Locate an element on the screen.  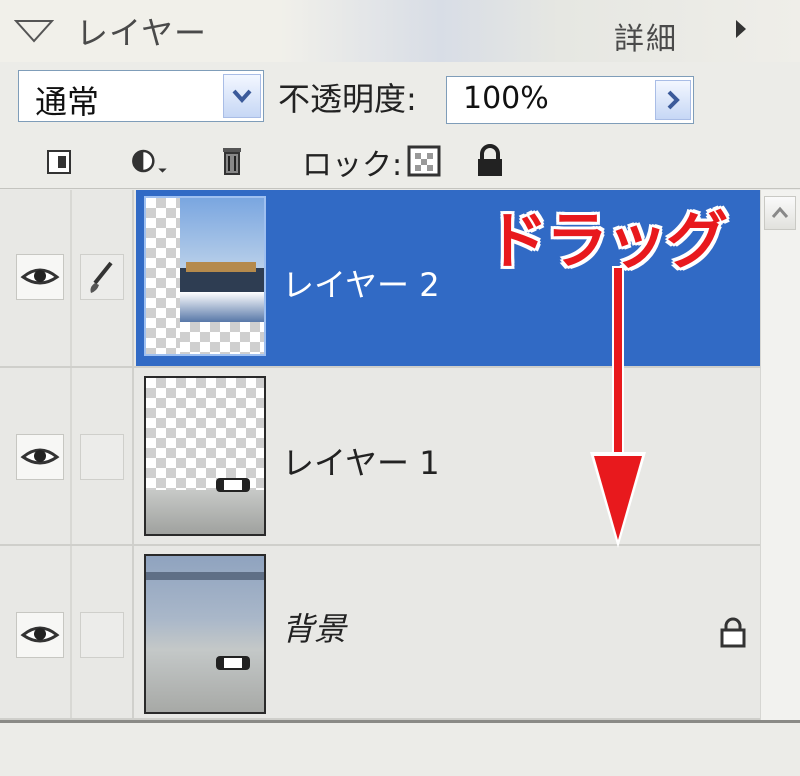
sky-image is located at coordinates (222, 233).